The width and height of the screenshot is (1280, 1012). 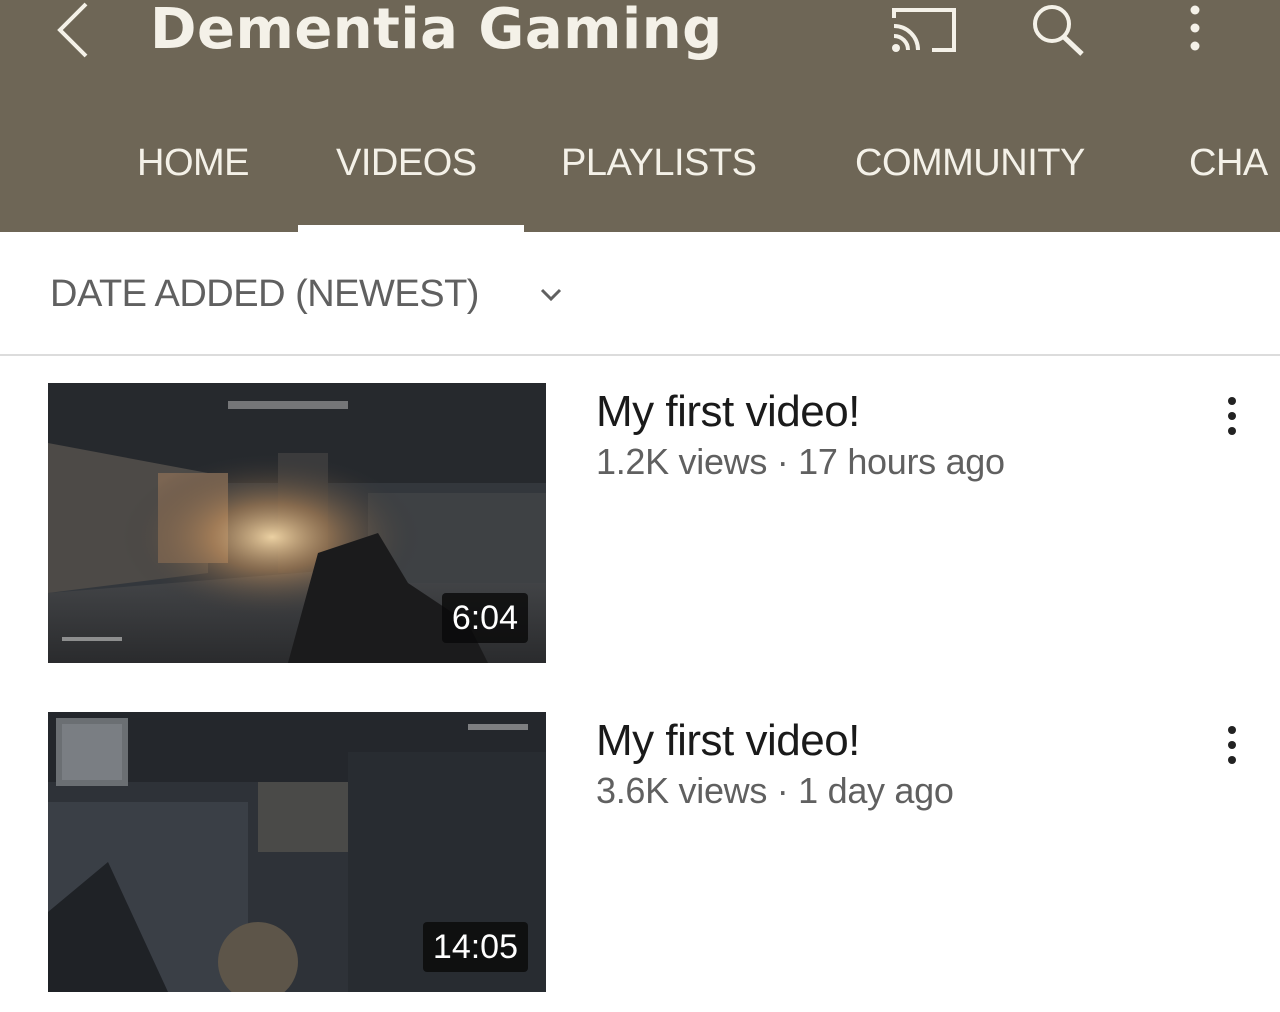 I want to click on search-button, so click(x=1056, y=32).